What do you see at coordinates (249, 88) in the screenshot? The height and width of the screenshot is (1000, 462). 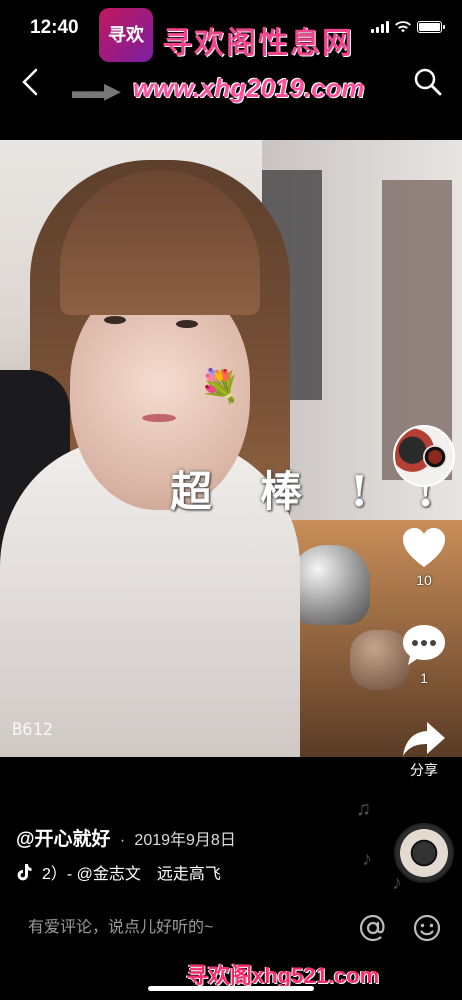 I see `watermark-url: www.xhg2019.com` at bounding box center [249, 88].